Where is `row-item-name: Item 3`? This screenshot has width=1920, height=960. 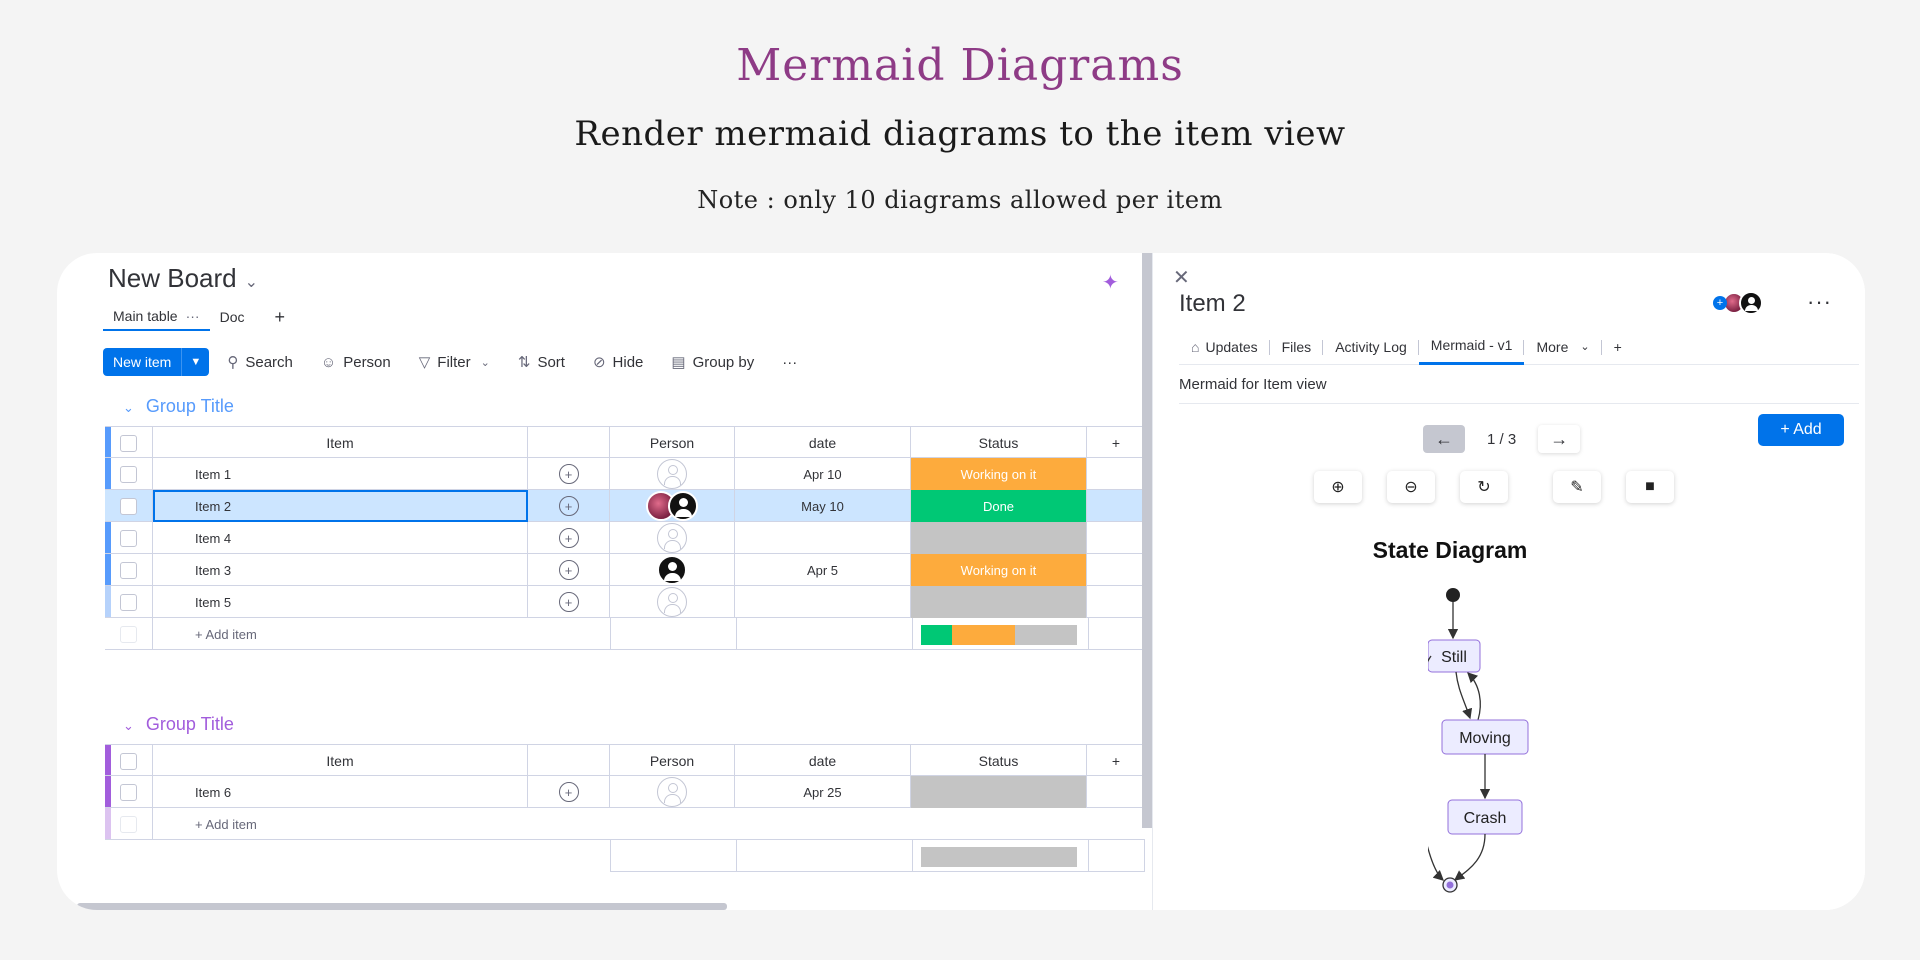 row-item-name: Item 3 is located at coordinates (340, 570).